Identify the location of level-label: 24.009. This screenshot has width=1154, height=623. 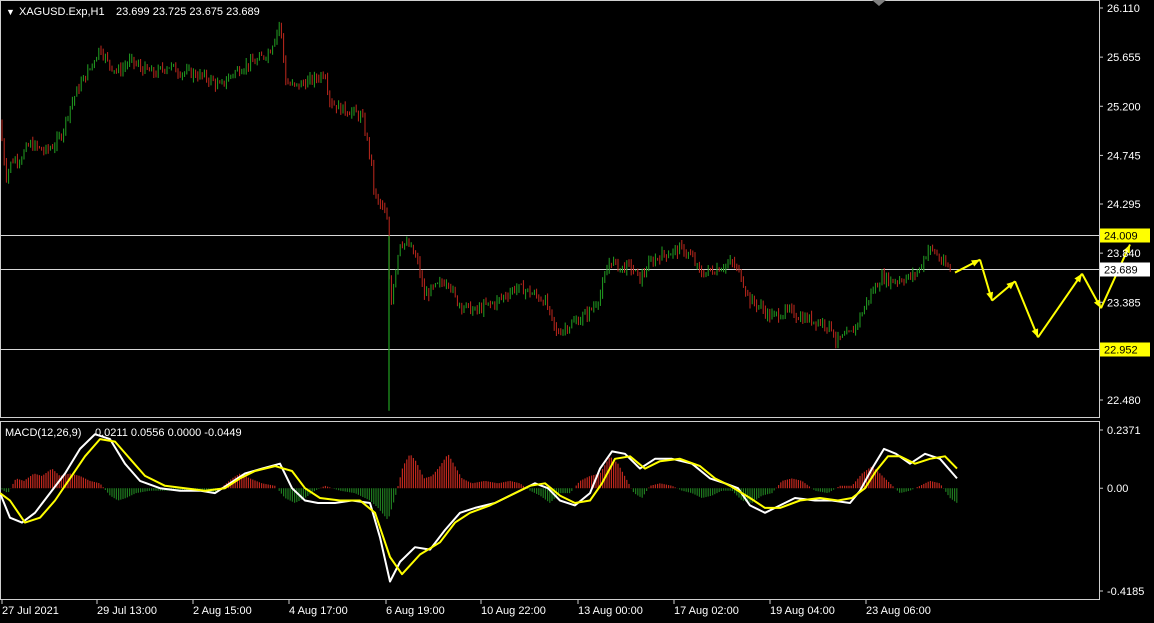
(1125, 235).